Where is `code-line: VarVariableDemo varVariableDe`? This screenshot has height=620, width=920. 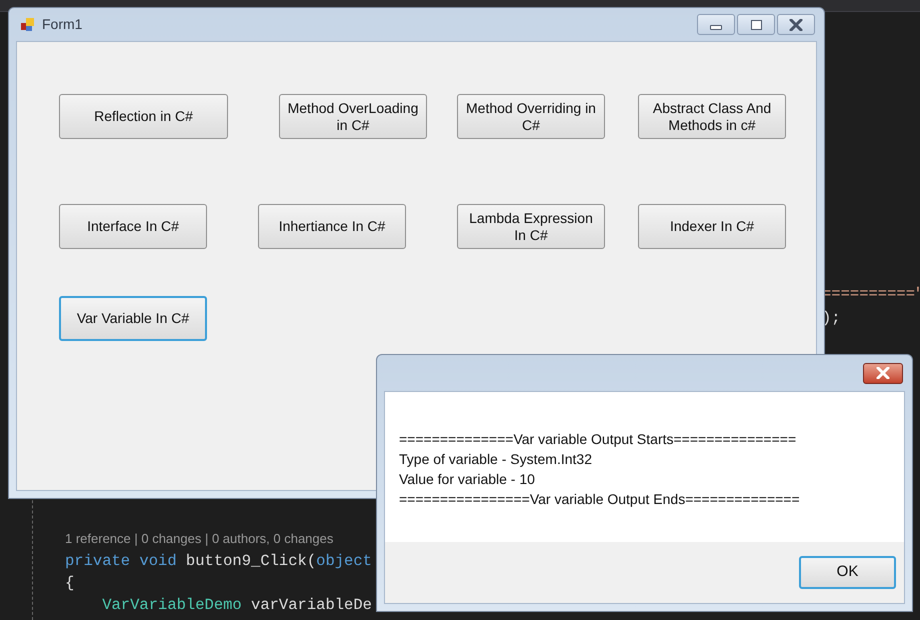
code-line: VarVariableDemo varVariableDe is located at coordinates (236, 605).